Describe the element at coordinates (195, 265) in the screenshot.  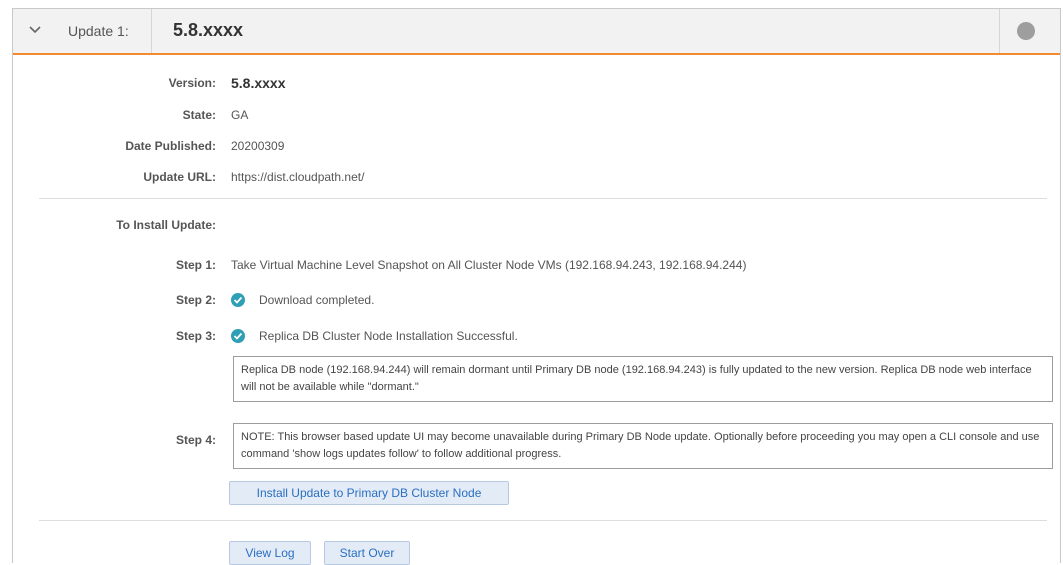
I see `step1-label: Step 1:` at that location.